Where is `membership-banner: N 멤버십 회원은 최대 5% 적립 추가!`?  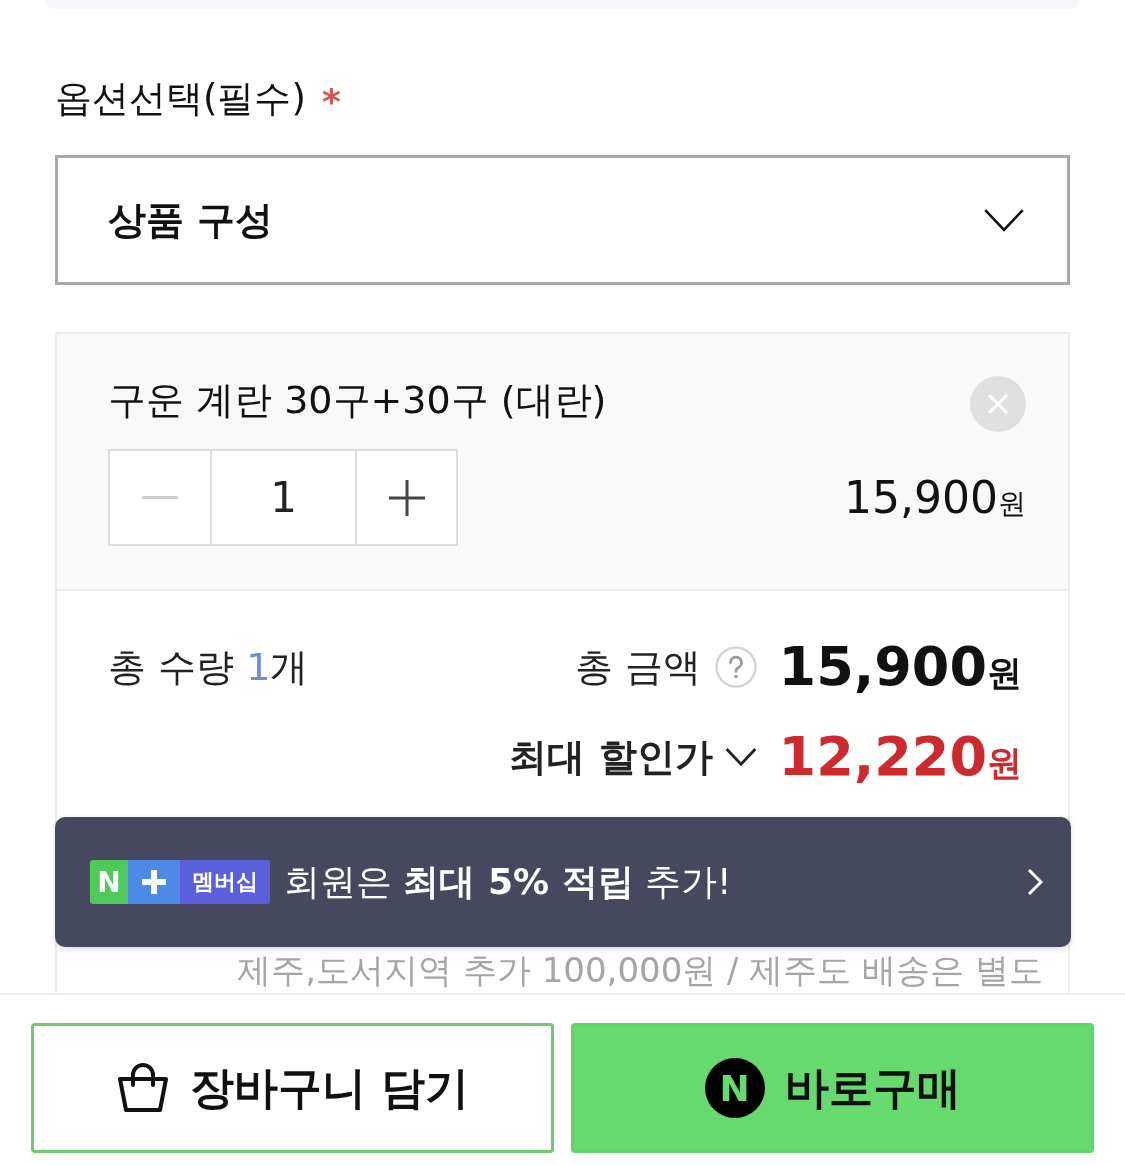
membership-banner: N 멤버십 회원은 최대 5% 적립 추가! is located at coordinates (563, 882).